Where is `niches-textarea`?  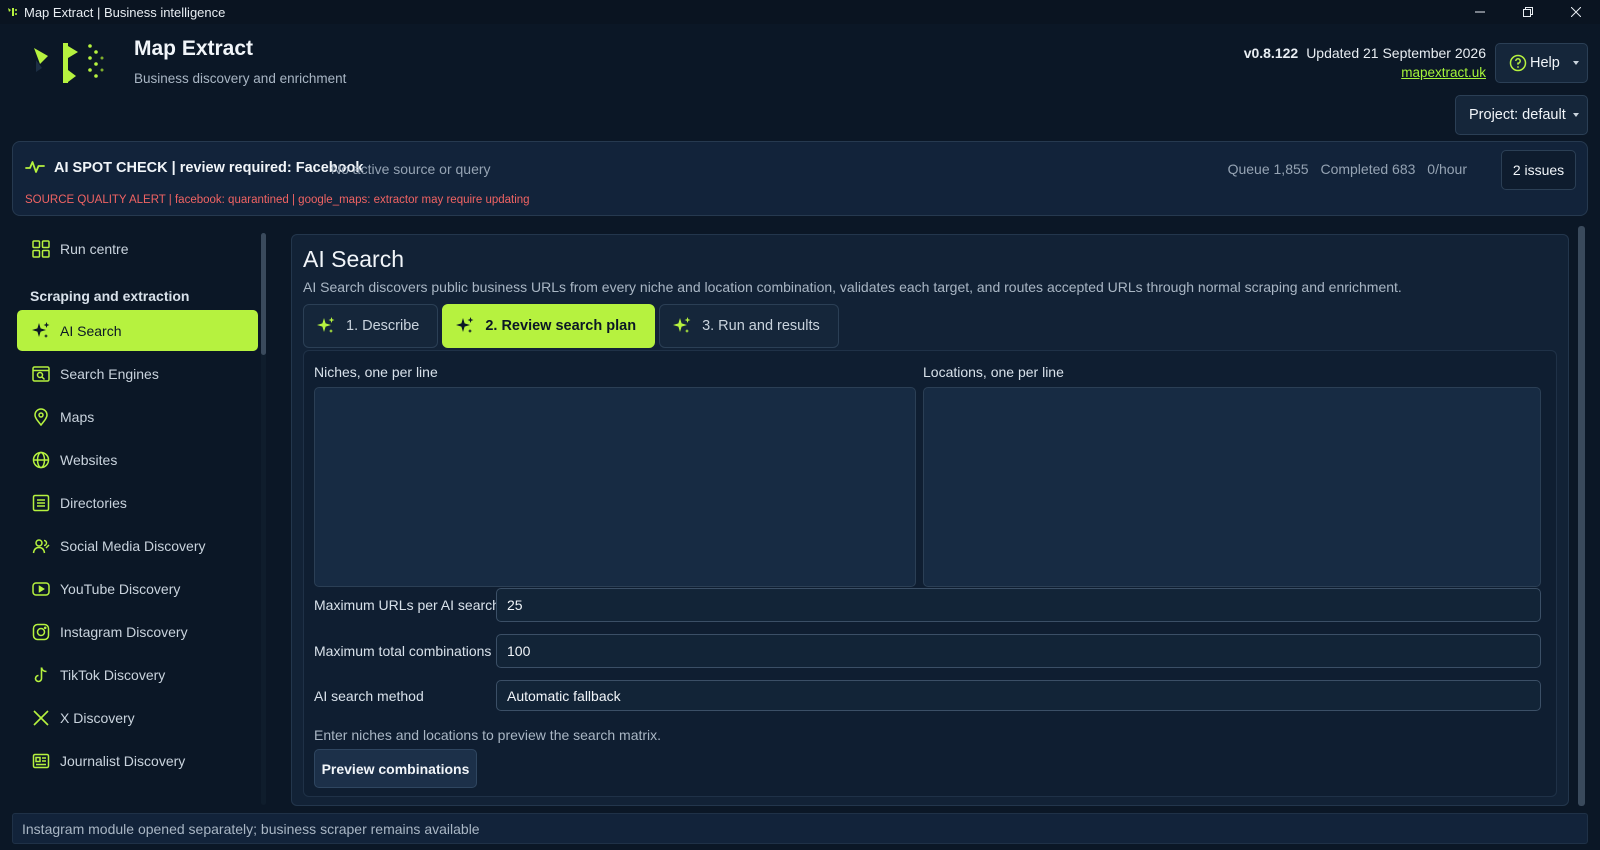
niches-textarea is located at coordinates (615, 487).